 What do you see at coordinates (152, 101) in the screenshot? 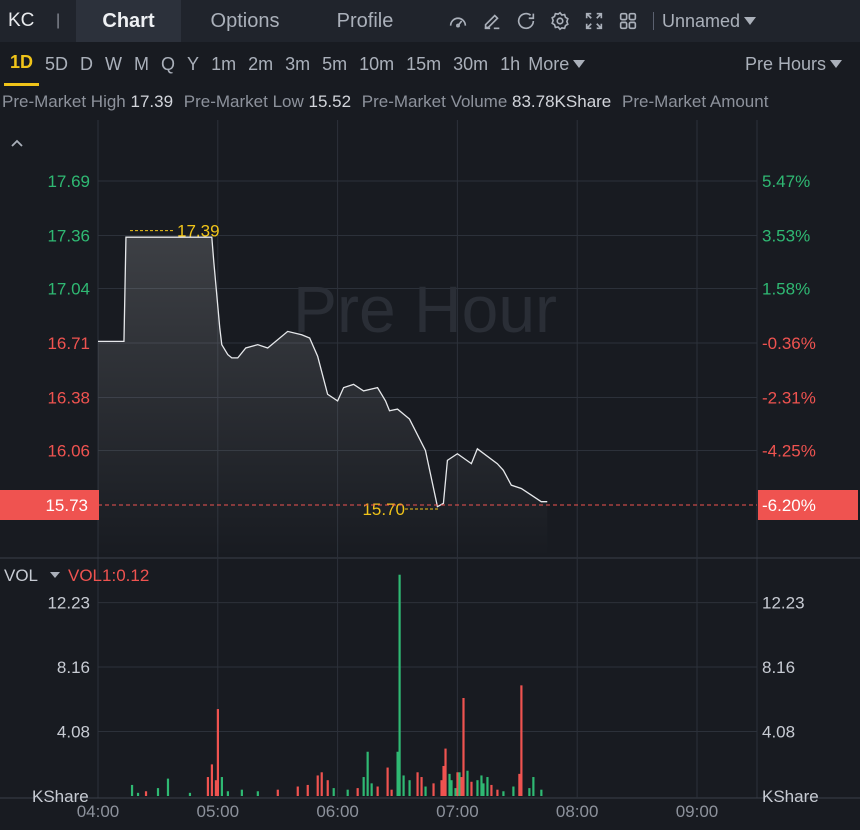
I see `stat-value: 17.39` at bounding box center [152, 101].